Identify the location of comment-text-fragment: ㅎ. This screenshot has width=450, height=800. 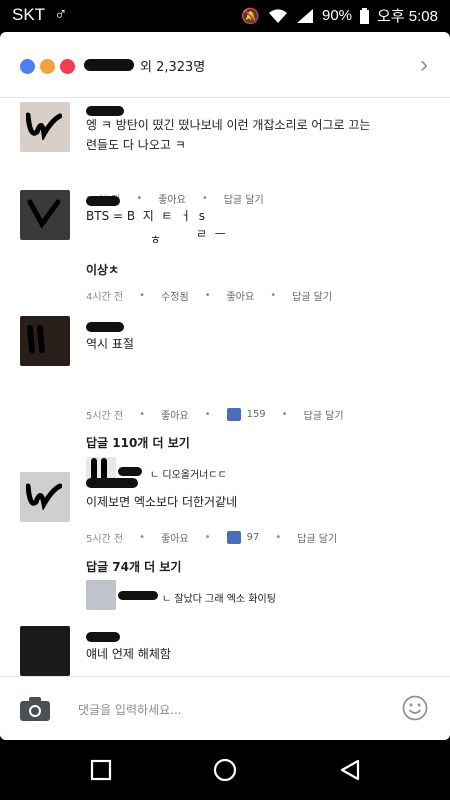
(156, 240).